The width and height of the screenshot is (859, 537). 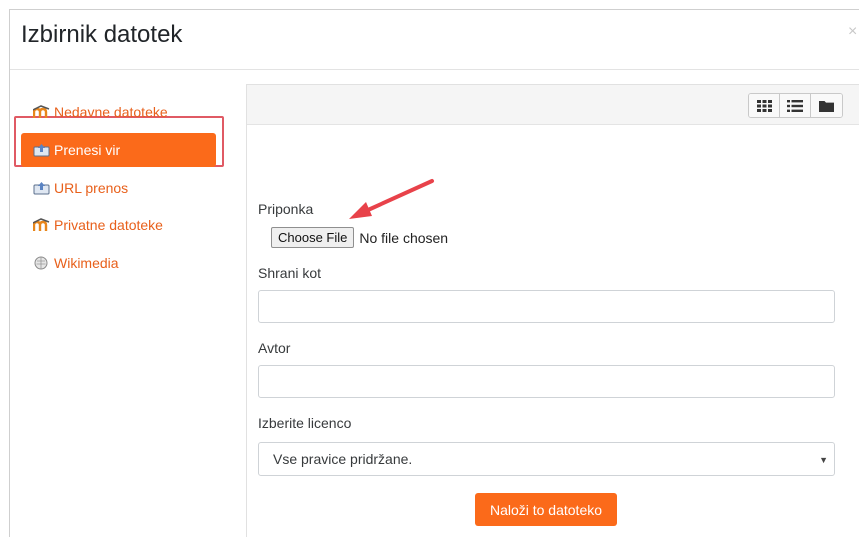 I want to click on folder-view-button, so click(x=826, y=105).